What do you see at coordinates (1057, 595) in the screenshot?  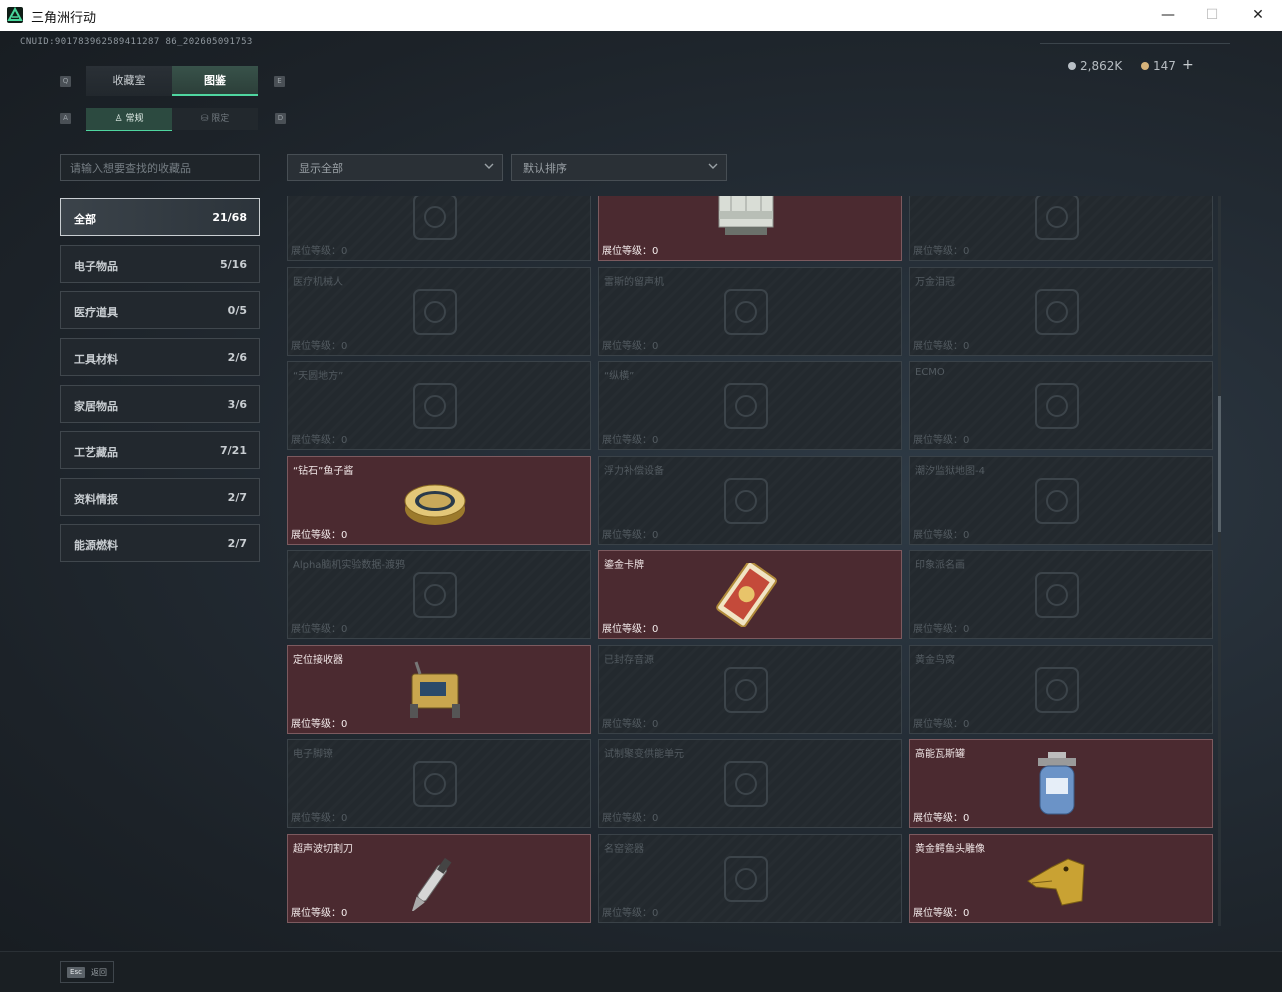 I see `painting-icon` at bounding box center [1057, 595].